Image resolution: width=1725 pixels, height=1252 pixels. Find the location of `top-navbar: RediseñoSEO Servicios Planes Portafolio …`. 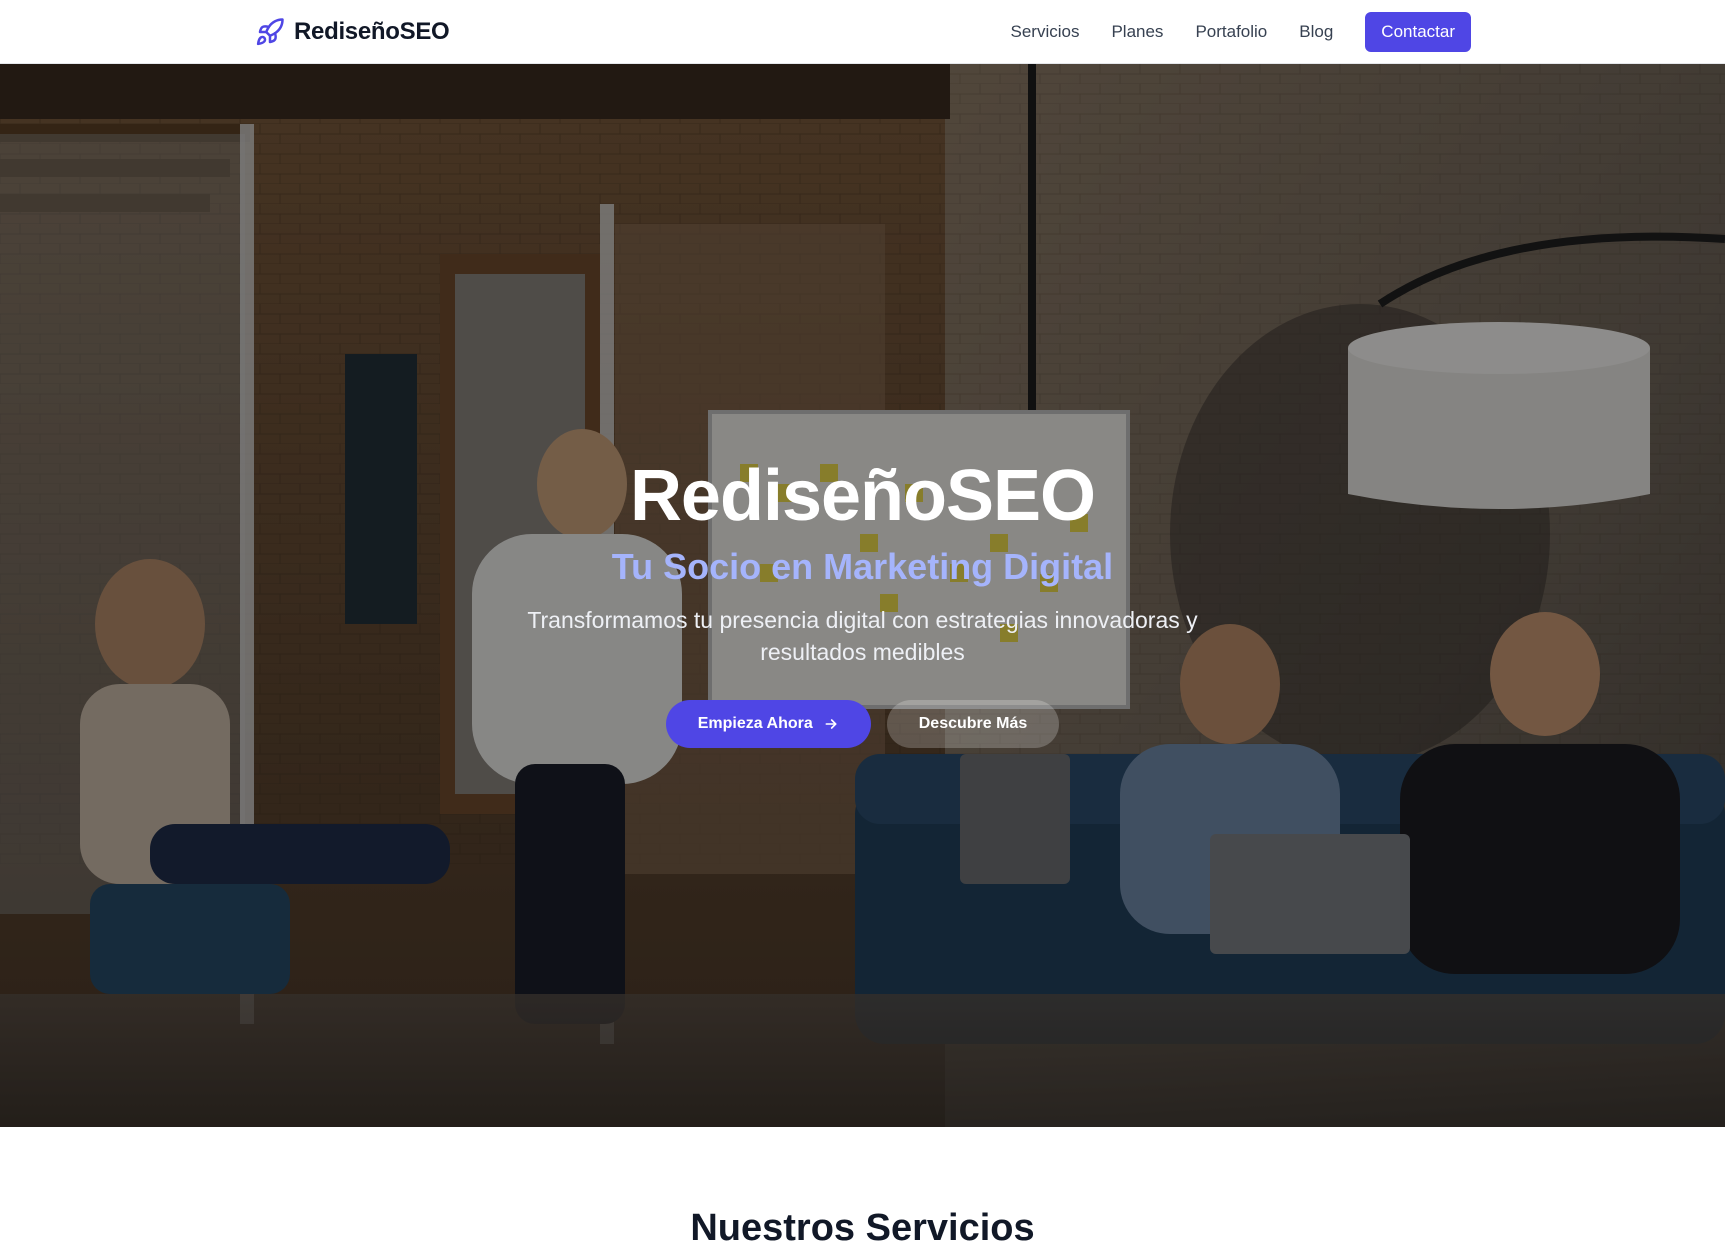

top-navbar: RediseñoSEO Servicios Planes Portafolio … is located at coordinates (862, 32).